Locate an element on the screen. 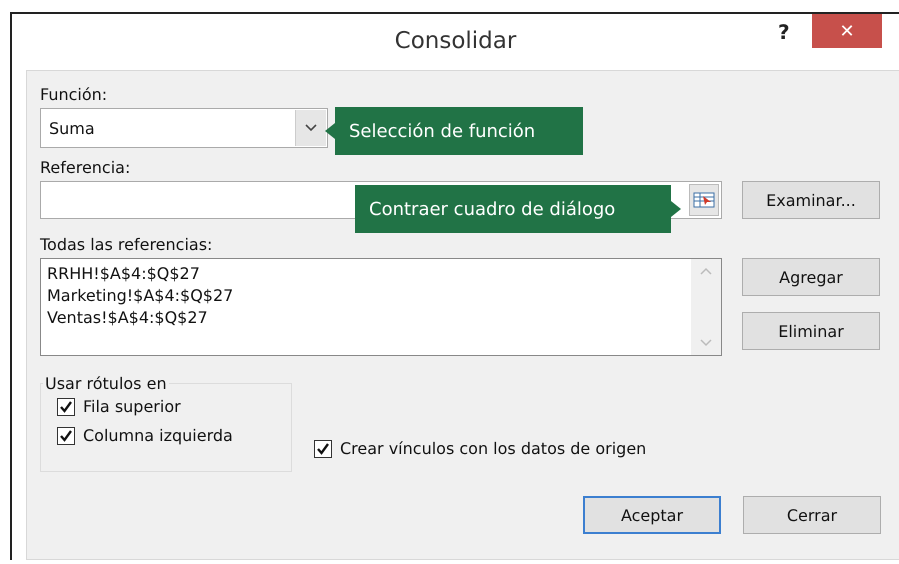 The image size is (899, 564). field-label: Todas las referencias: is located at coordinates (126, 244).